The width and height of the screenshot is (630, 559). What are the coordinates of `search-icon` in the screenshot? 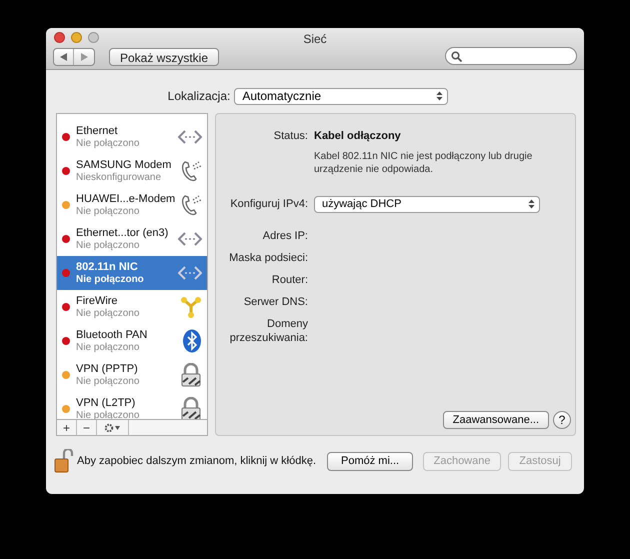 It's located at (456, 56).